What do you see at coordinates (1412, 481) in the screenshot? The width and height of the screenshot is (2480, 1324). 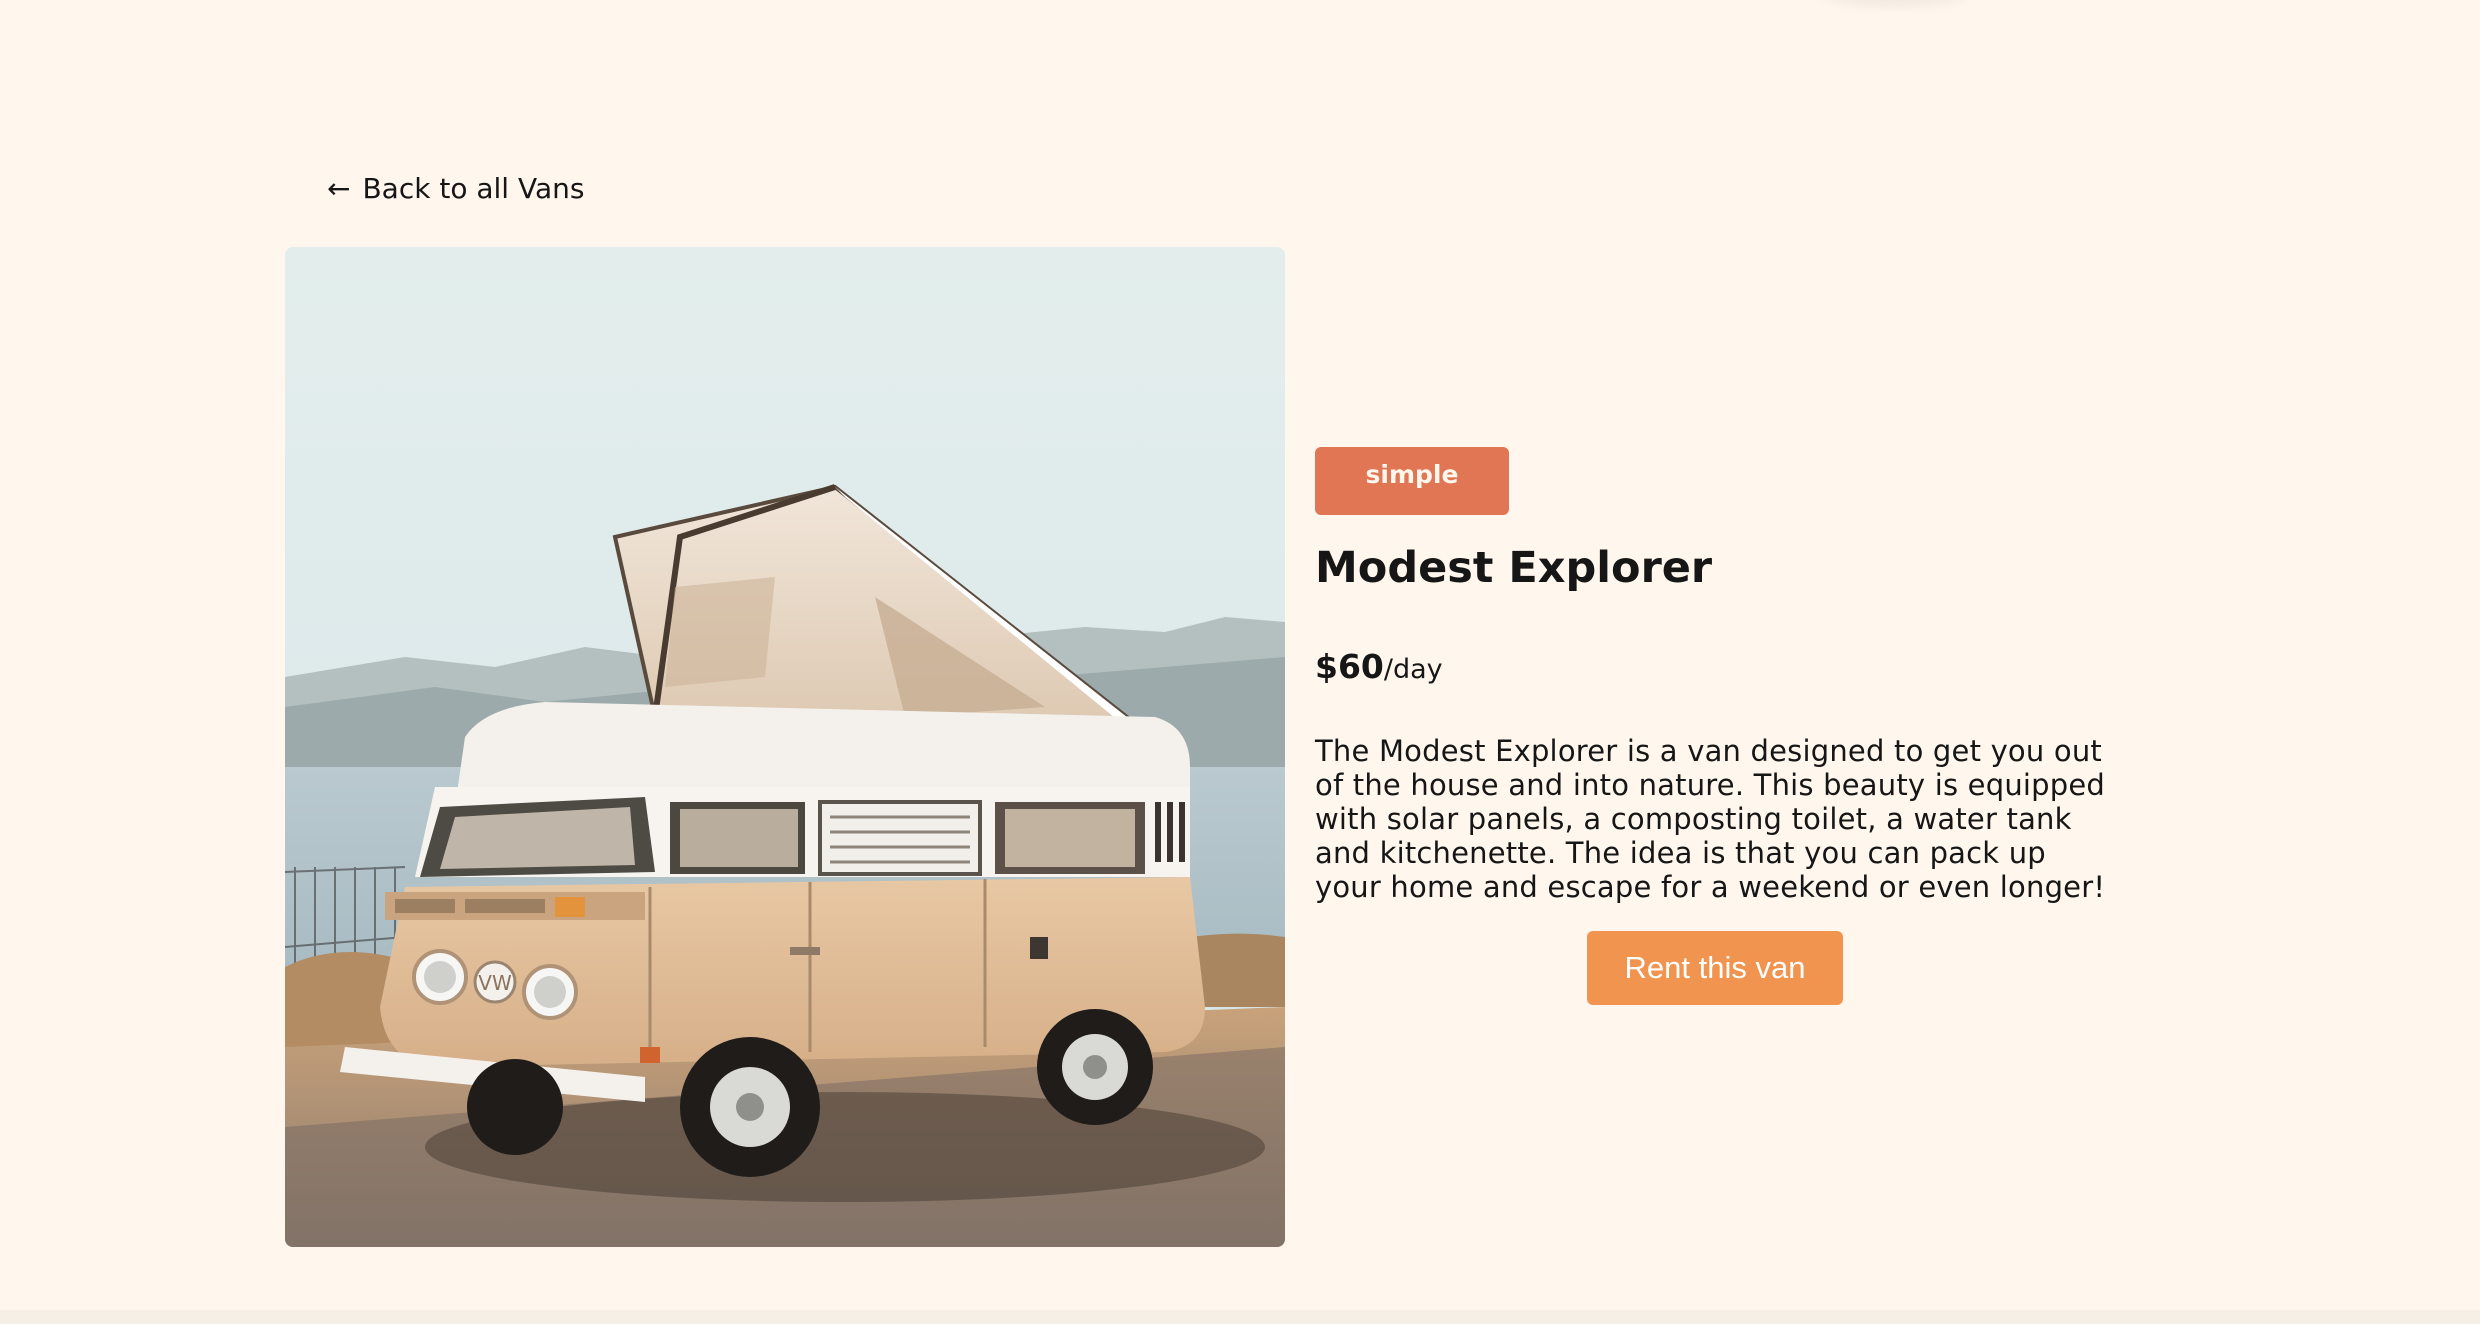 I see `van-type-badge: simple` at bounding box center [1412, 481].